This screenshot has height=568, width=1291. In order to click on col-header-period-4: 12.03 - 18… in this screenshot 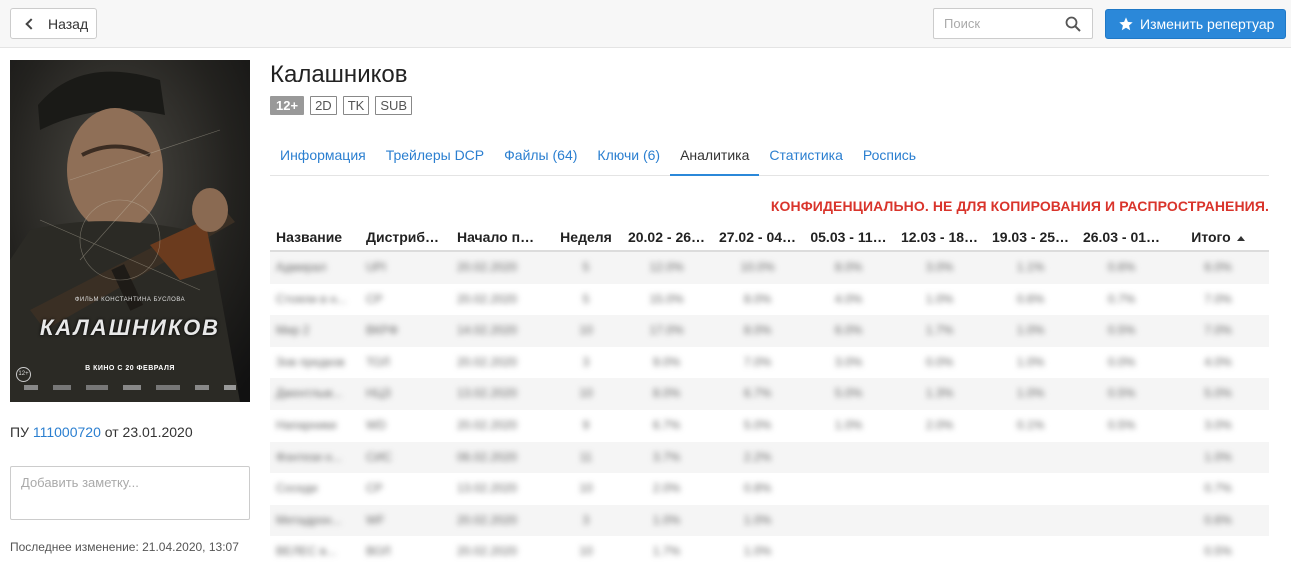, I will do `click(939, 236)`.